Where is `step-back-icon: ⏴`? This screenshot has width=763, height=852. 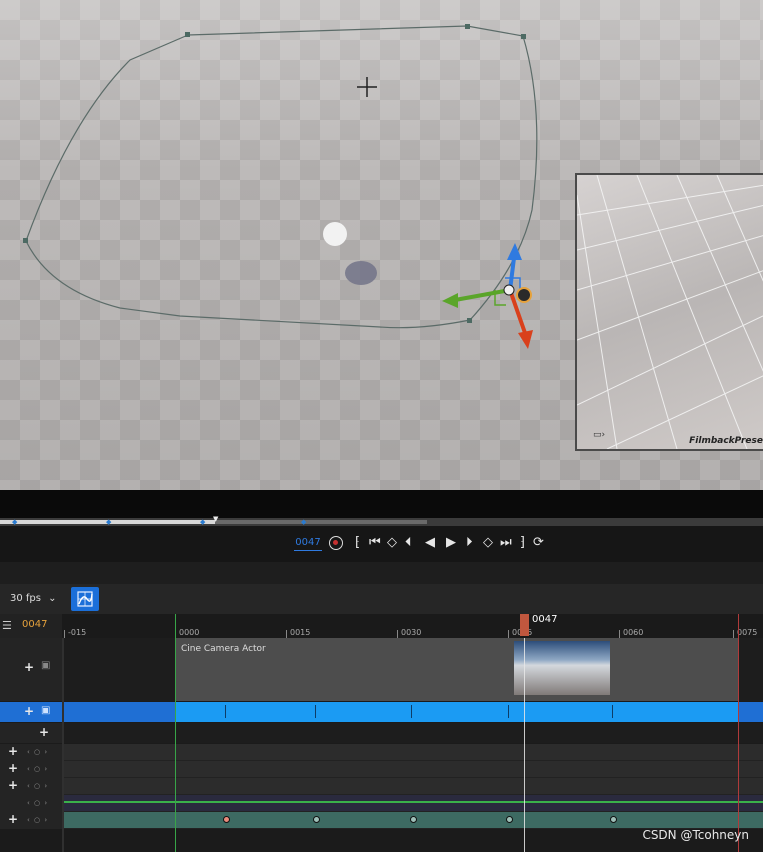
step-back-icon: ⏴ is located at coordinates (408, 543).